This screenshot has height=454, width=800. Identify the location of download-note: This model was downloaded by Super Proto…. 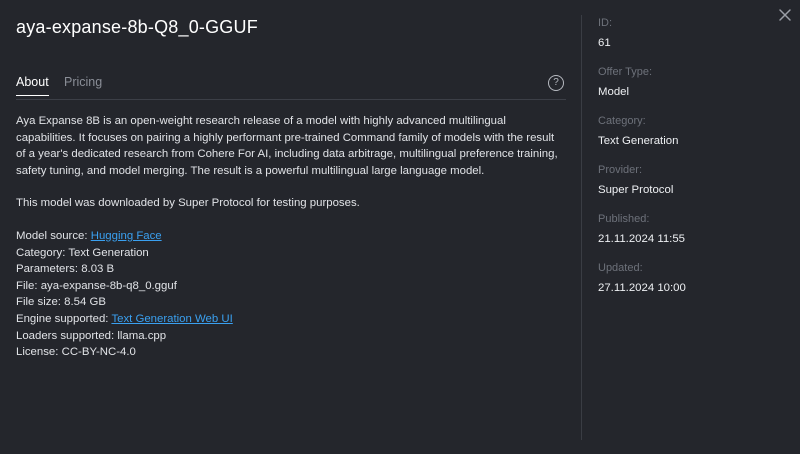
(188, 203).